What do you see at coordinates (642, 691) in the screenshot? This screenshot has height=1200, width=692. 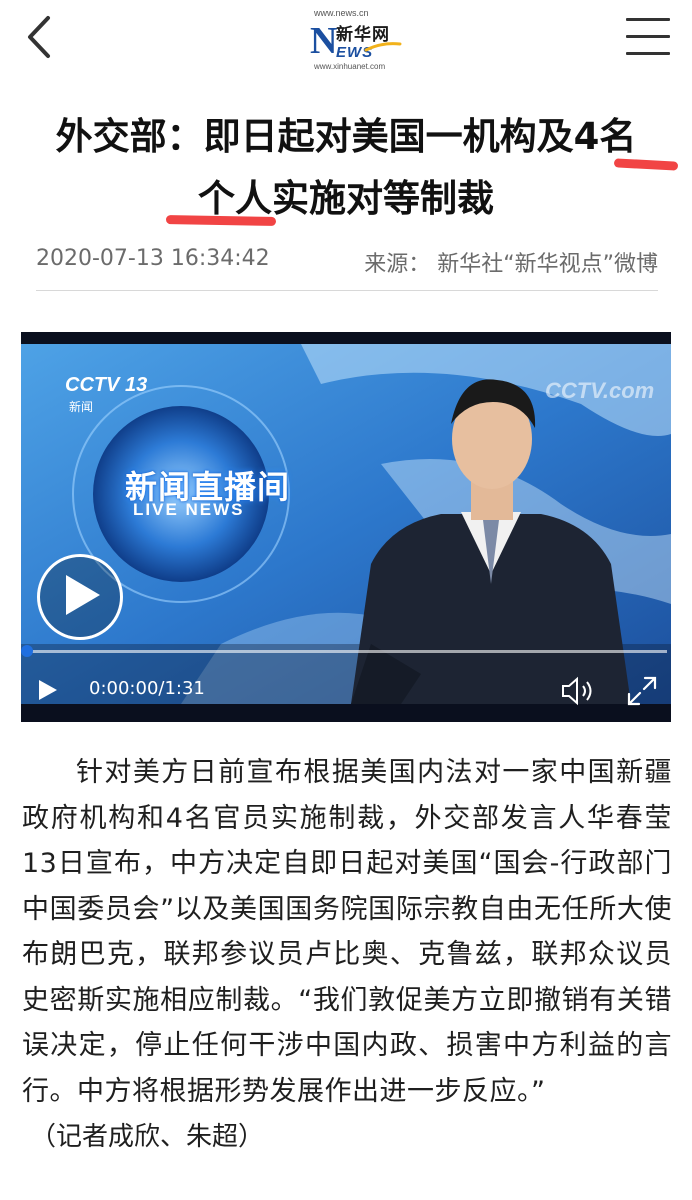 I see `fullscreen-icon` at bounding box center [642, 691].